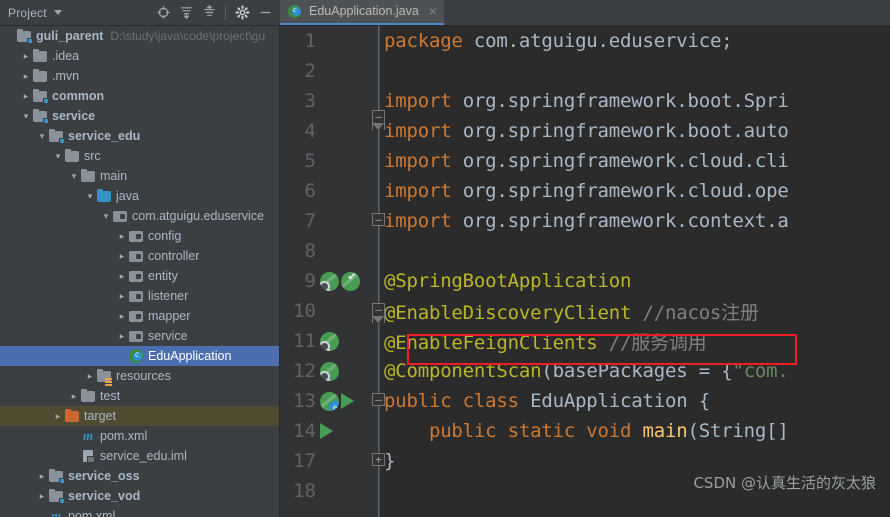 The width and height of the screenshot is (890, 517). I want to click on tree-item-config: config, so click(139, 236).